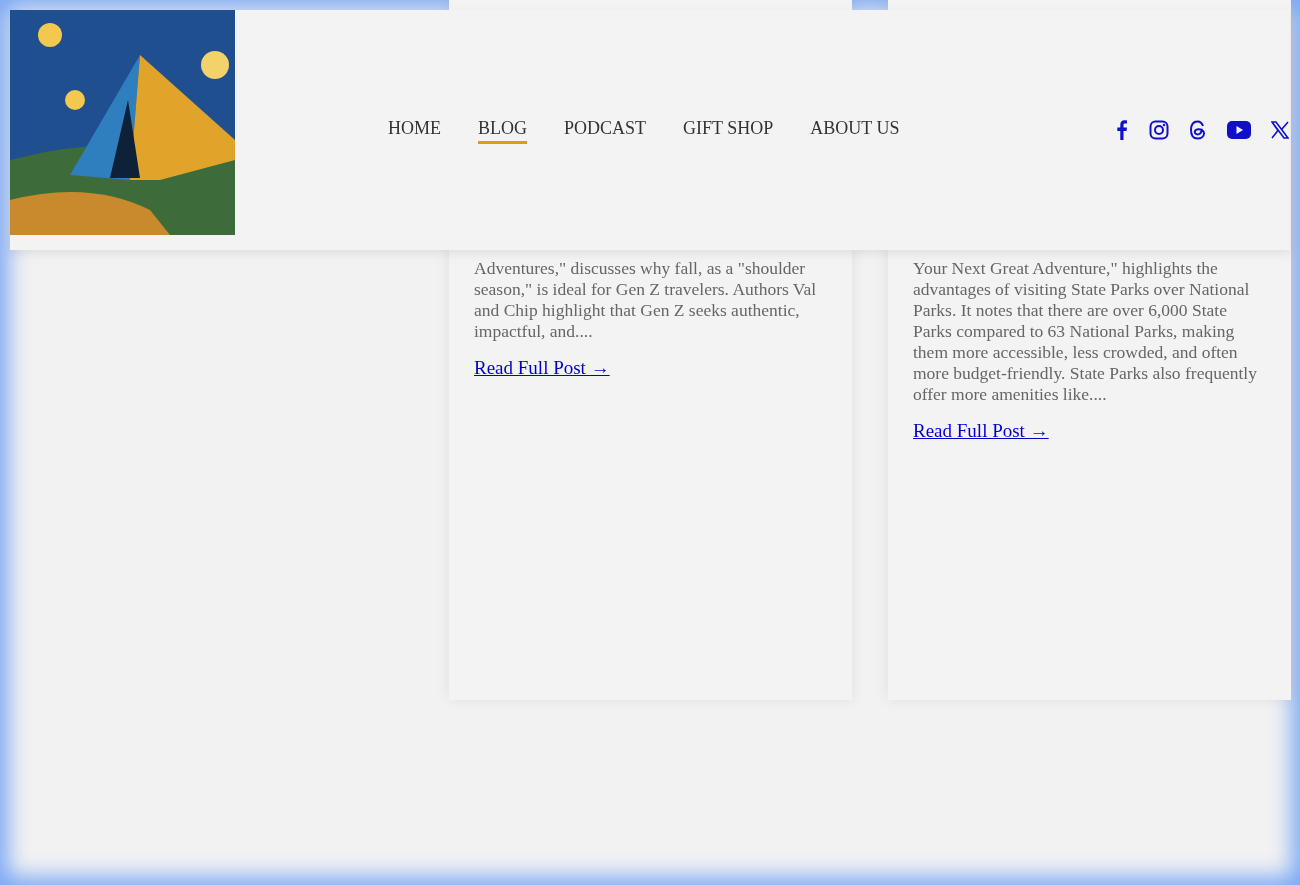  What do you see at coordinates (502, 130) in the screenshot?
I see `nav-link: BLOG` at bounding box center [502, 130].